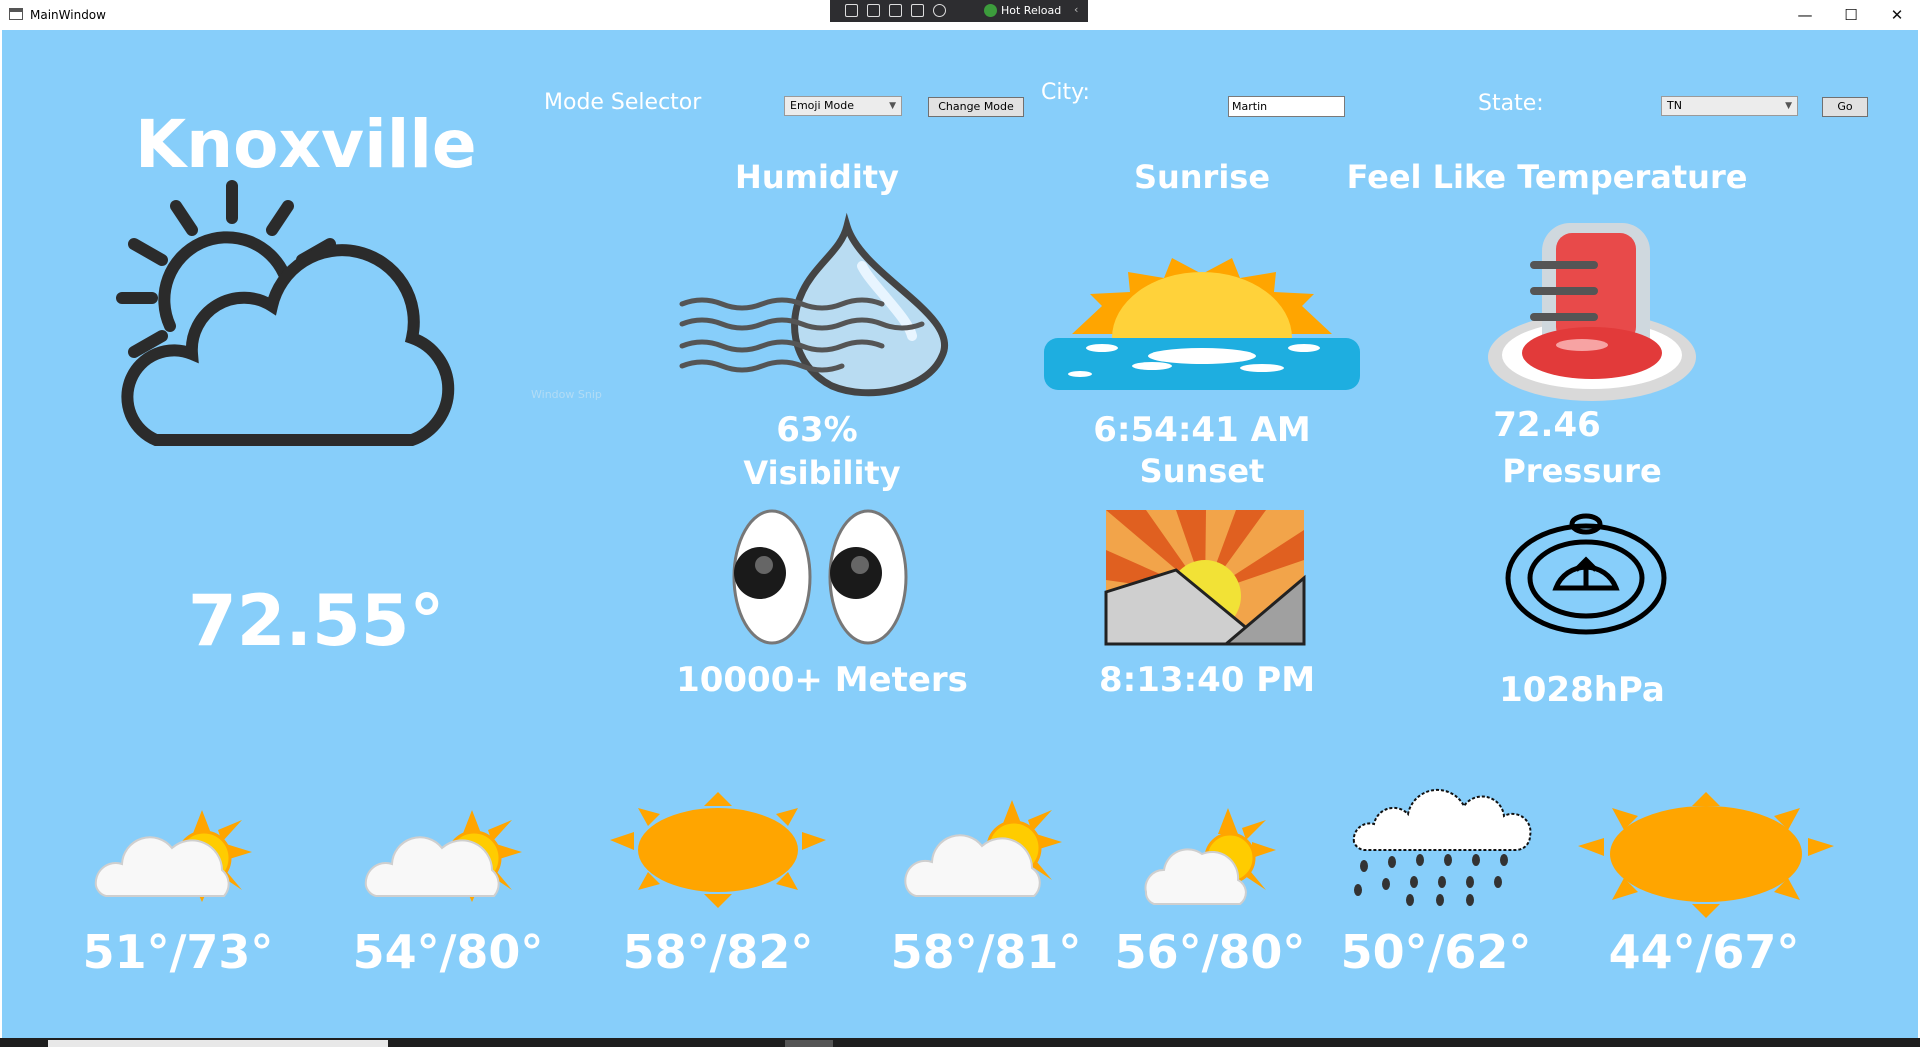 This screenshot has width=1920, height=1047. Describe the element at coordinates (178, 952) in the screenshot. I see `forecast-temp-day-1: 51°/73°` at that location.